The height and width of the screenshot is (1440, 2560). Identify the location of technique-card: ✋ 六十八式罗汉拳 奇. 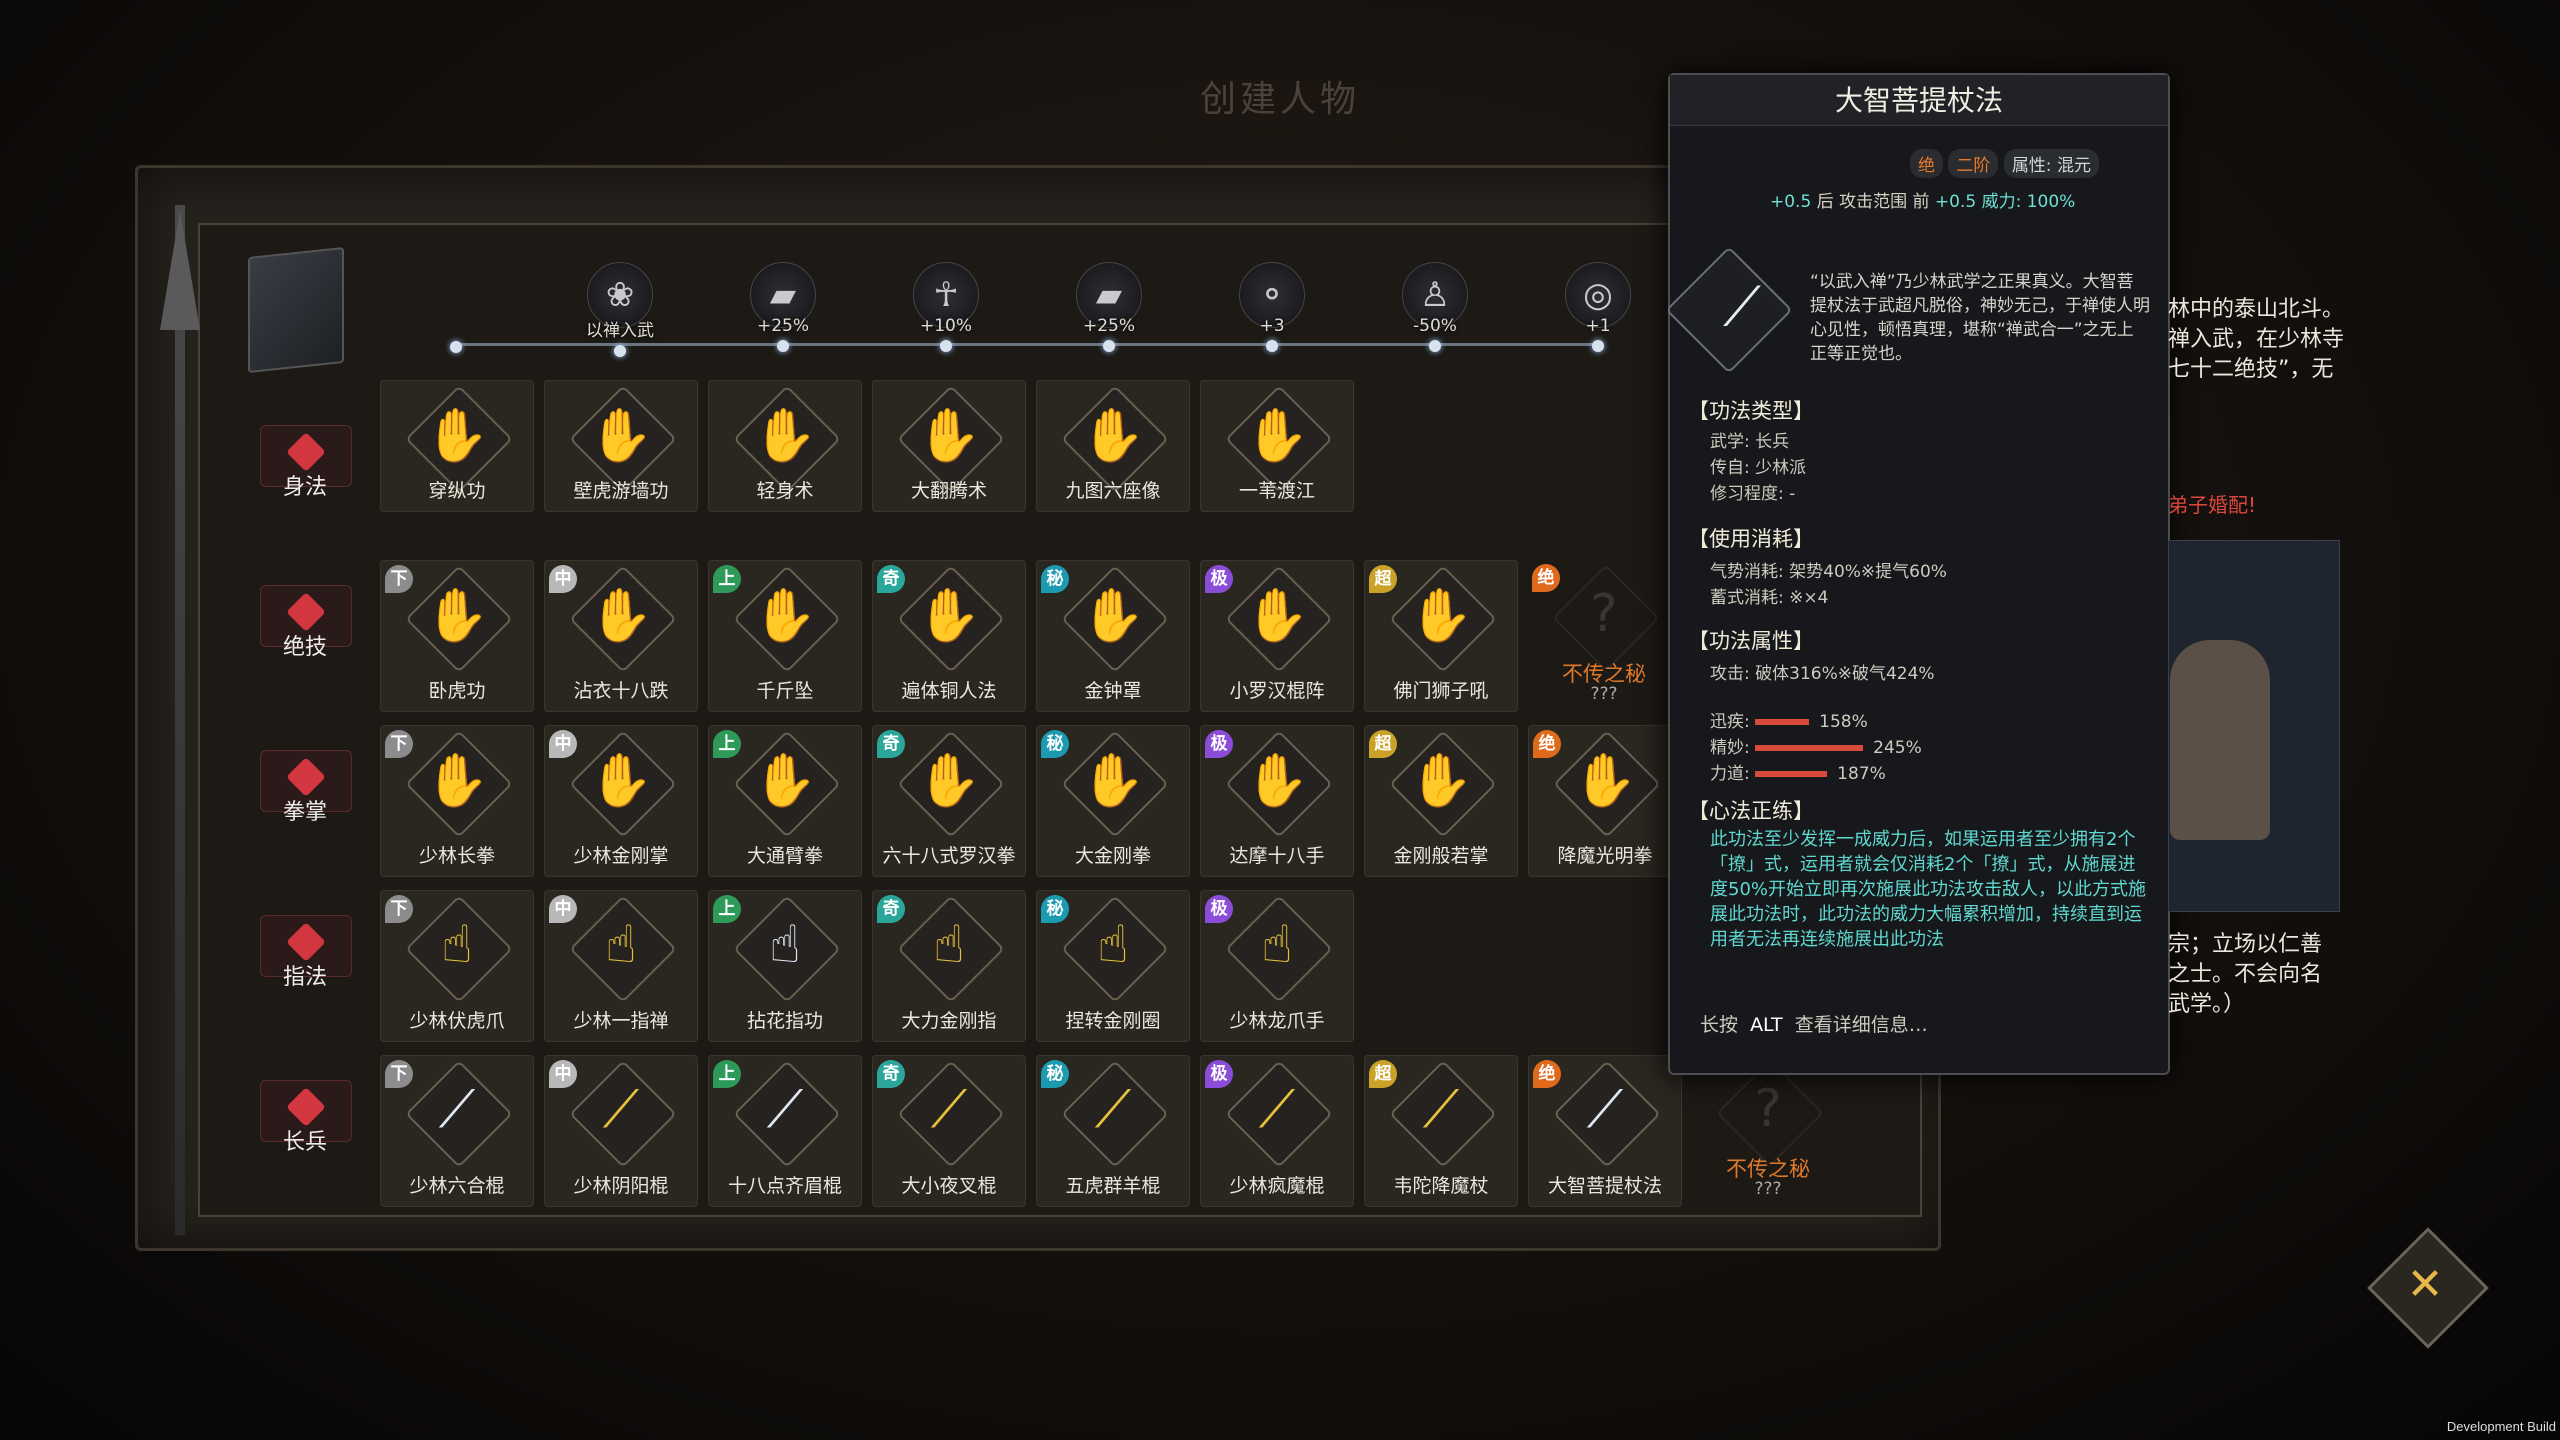
(949, 801).